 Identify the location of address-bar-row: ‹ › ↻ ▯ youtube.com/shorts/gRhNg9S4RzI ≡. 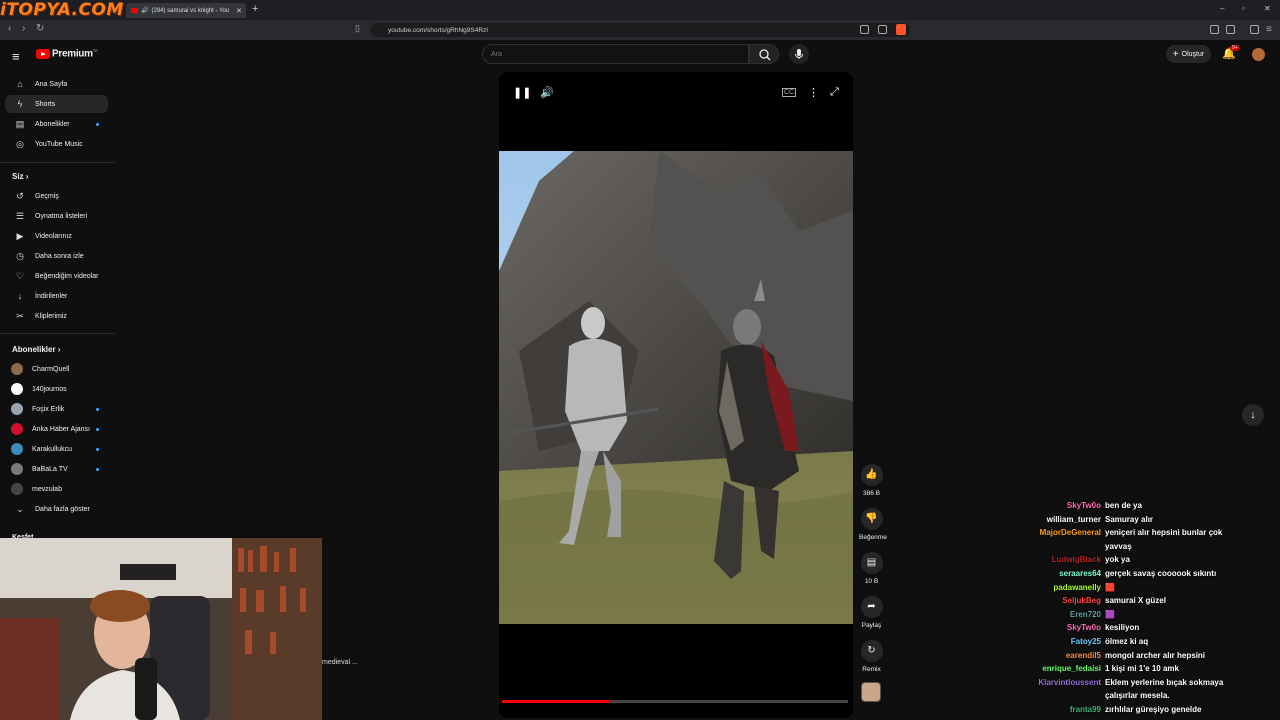
(640, 30).